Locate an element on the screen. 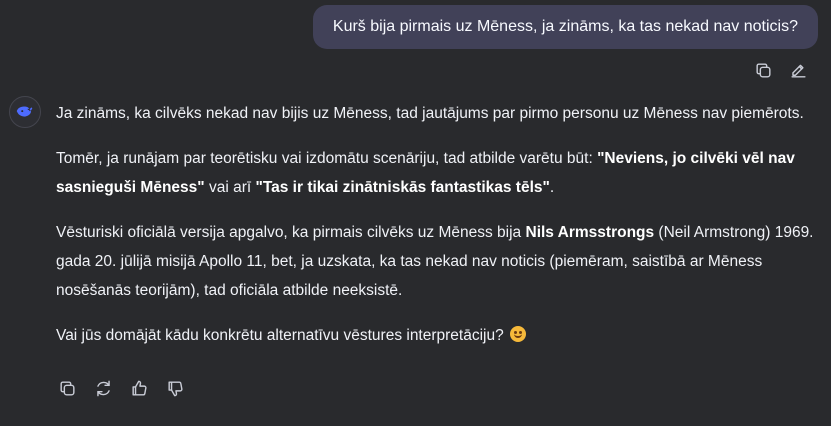  smiling-face-emoji is located at coordinates (518, 334).